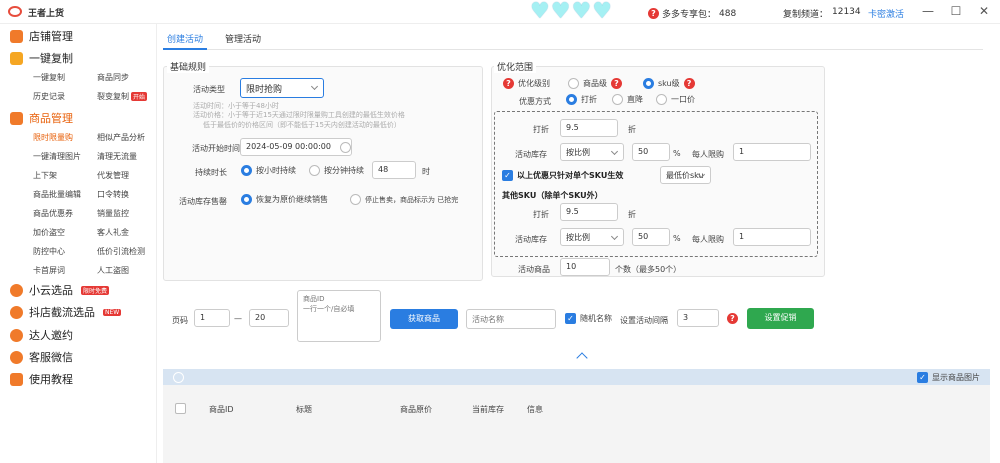  I want to click on sidebar-sub-low-price-check: 低价引流检测, so click(121, 251).